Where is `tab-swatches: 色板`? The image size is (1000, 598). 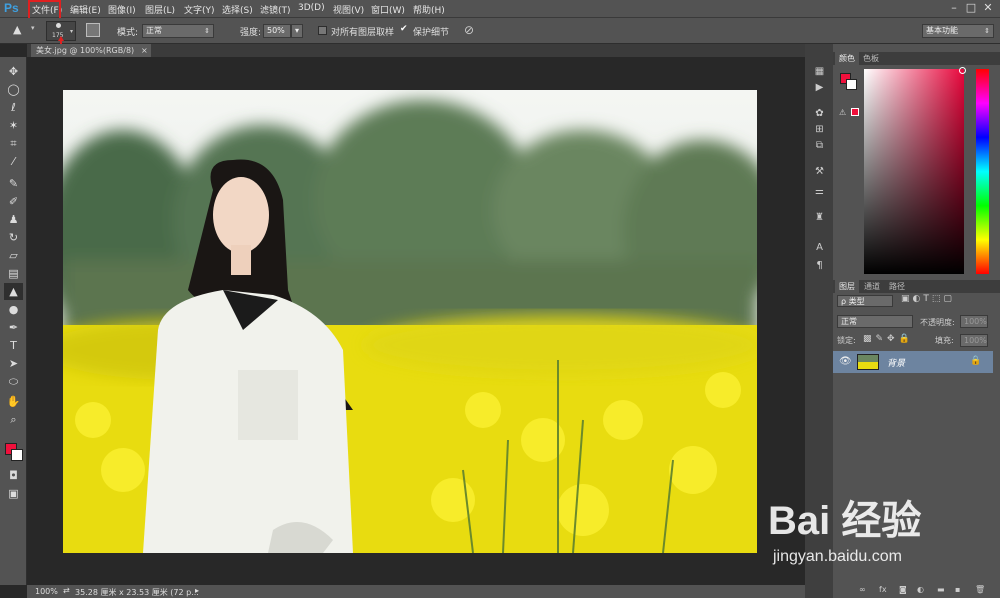
tab-swatches: 色板 is located at coordinates (871, 58).